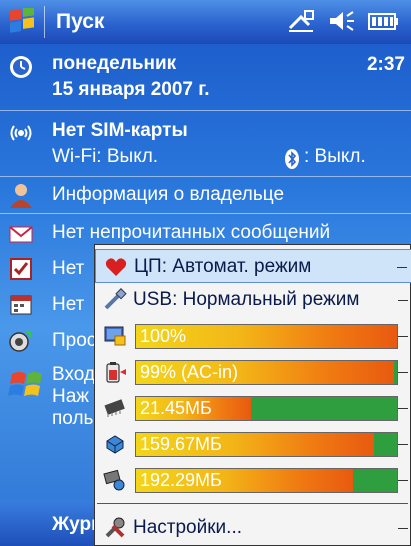 The image size is (411, 546). Describe the element at coordinates (384, 21) in the screenshot. I see `battery-status-icon` at that location.